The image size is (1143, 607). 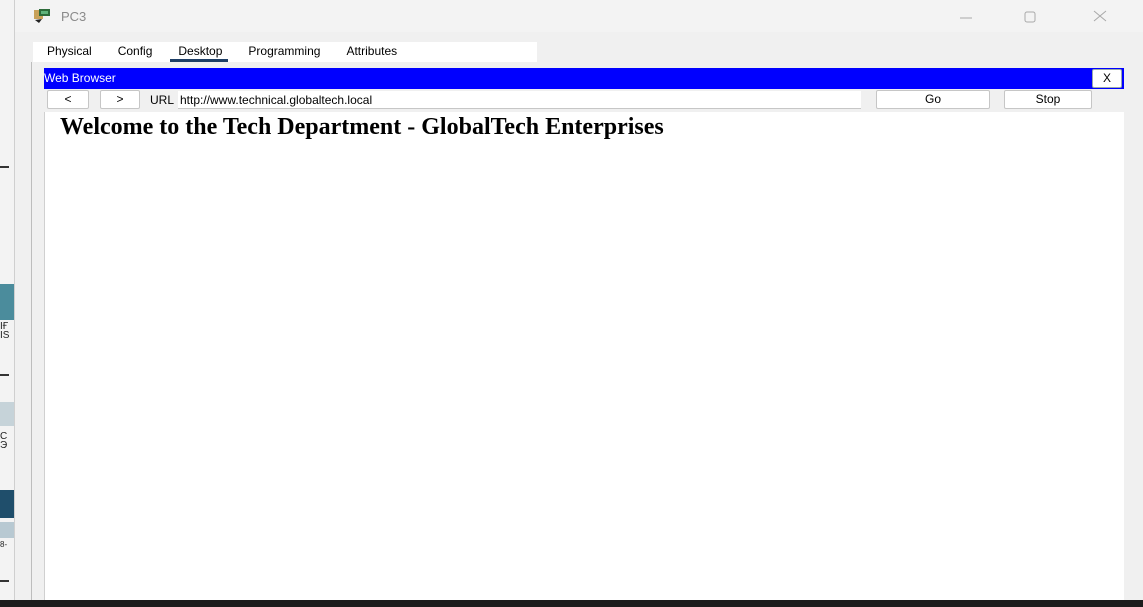 I want to click on tab-programming: Programming, so click(x=283, y=52).